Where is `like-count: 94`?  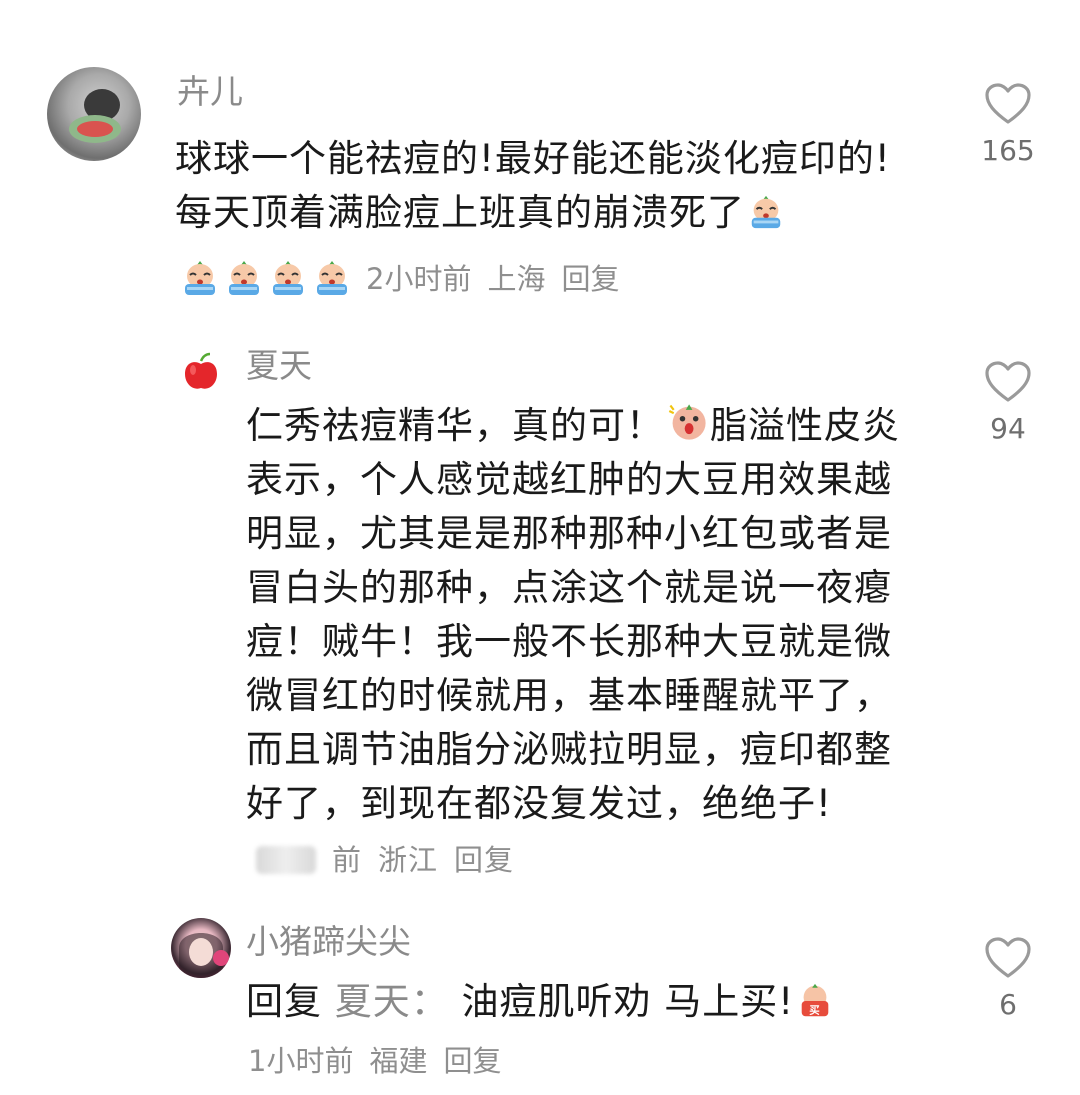
like-count: 94 is located at coordinates (1008, 428).